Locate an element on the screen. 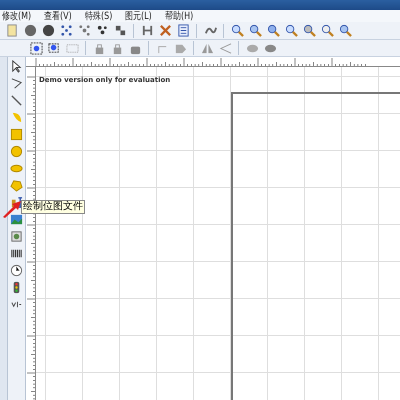 This screenshot has height=400, width=400. document-icon is located at coordinates (12, 30).